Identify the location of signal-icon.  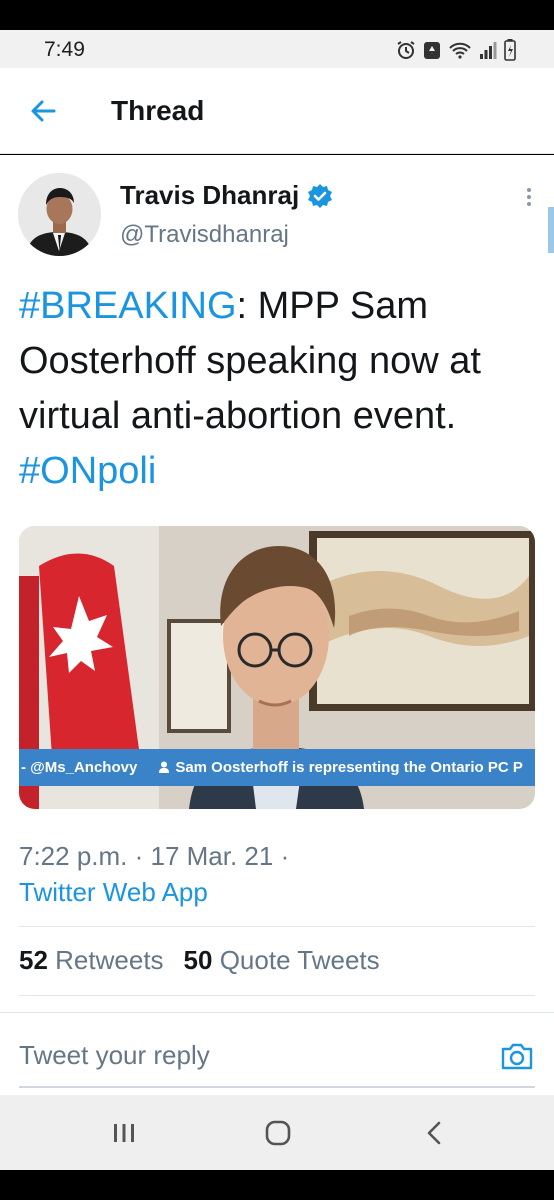
(488, 50).